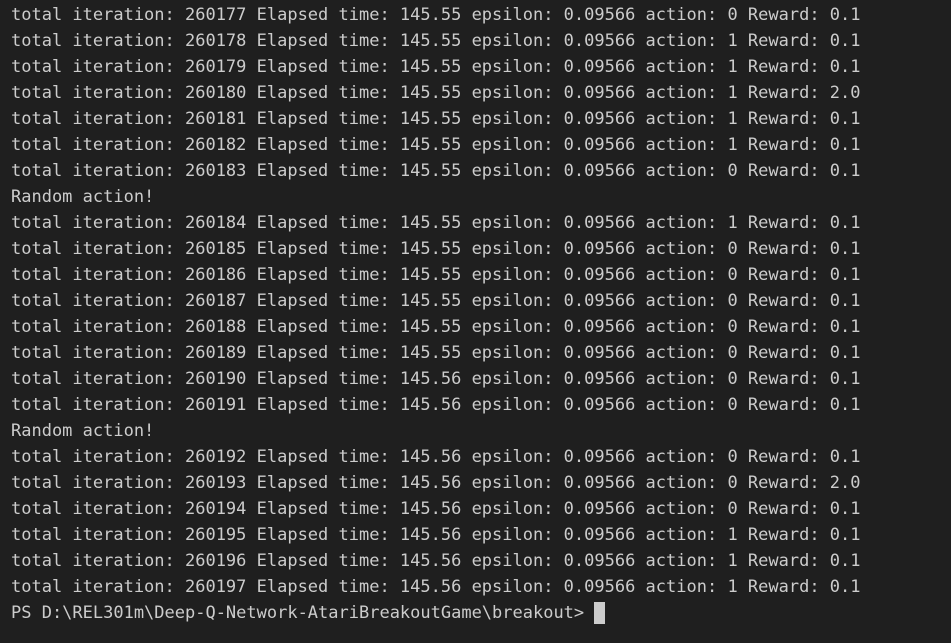 Image resolution: width=951 pixels, height=643 pixels. I want to click on terminal-cursor, so click(600, 613).